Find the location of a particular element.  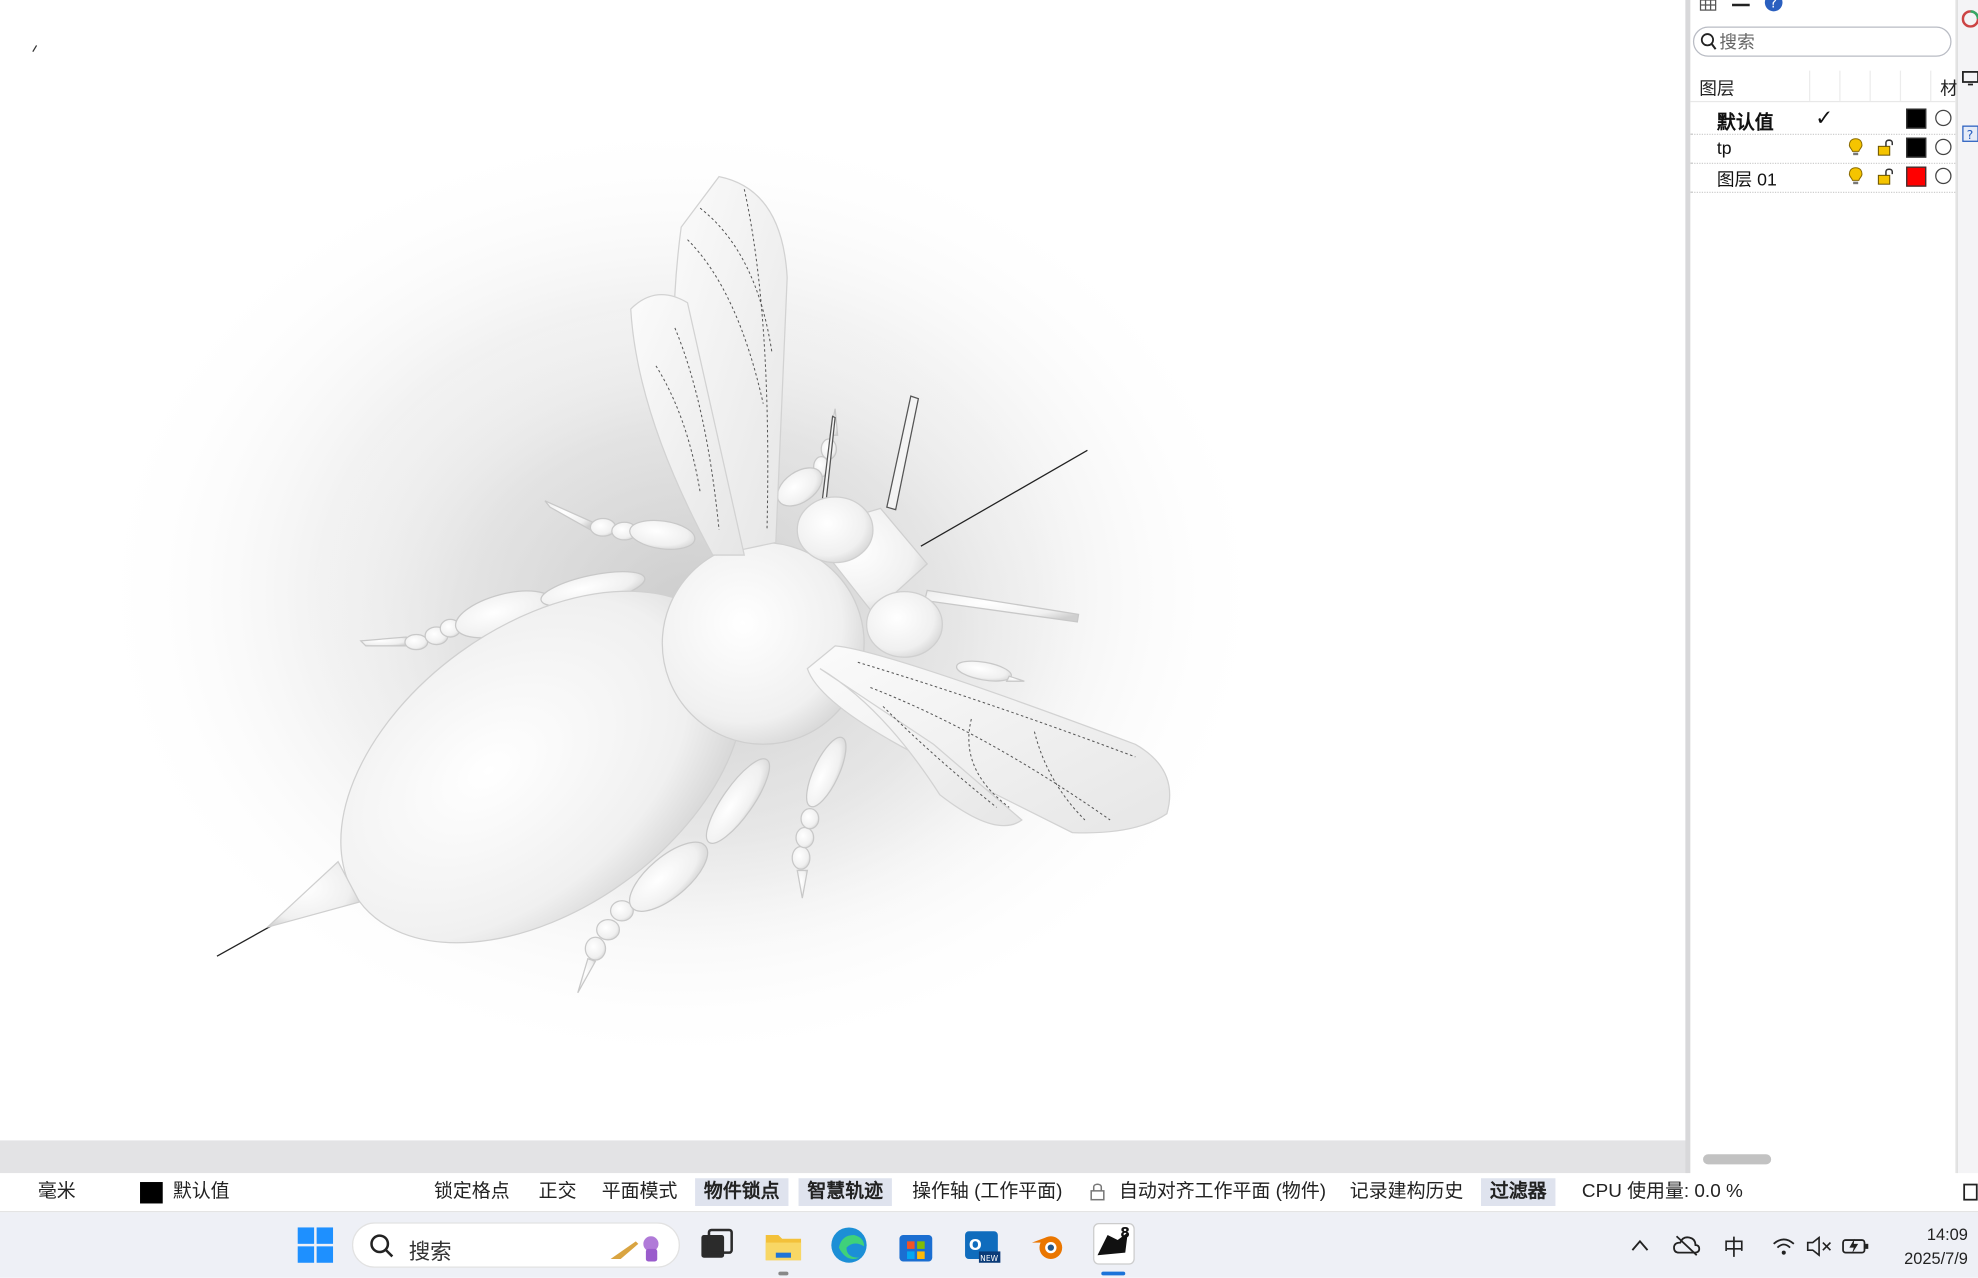

horizontal-scrollbar-thumb is located at coordinates (1737, 1159).